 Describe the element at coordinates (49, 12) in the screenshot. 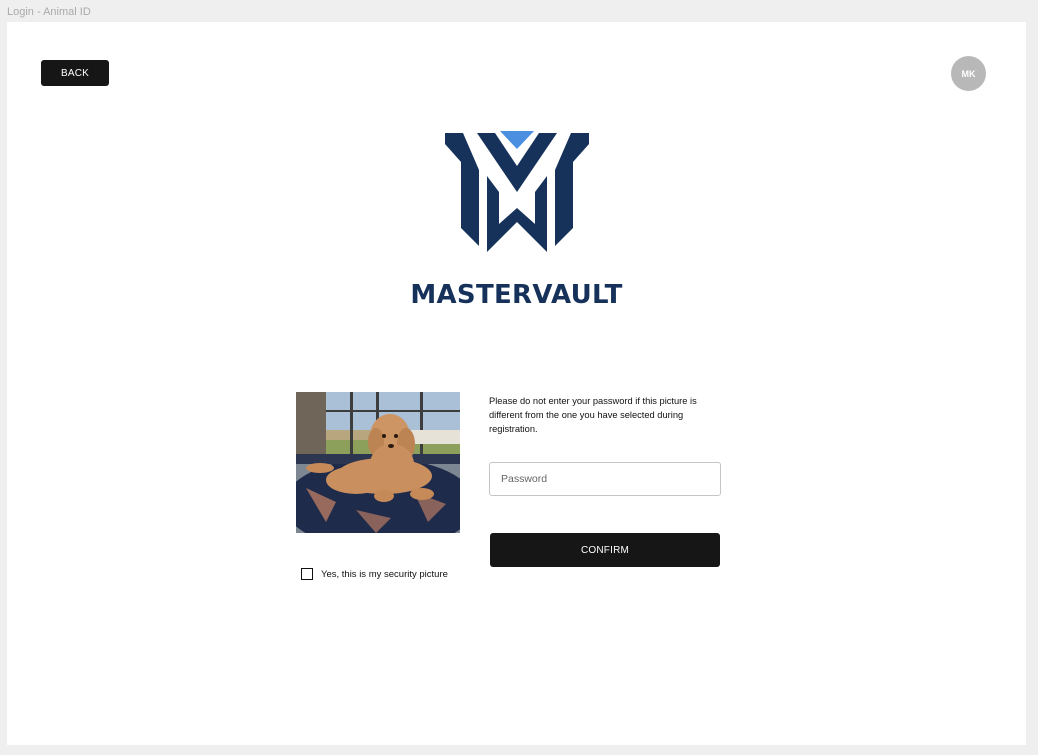

I see `frame-title: Login - Animal ID` at that location.